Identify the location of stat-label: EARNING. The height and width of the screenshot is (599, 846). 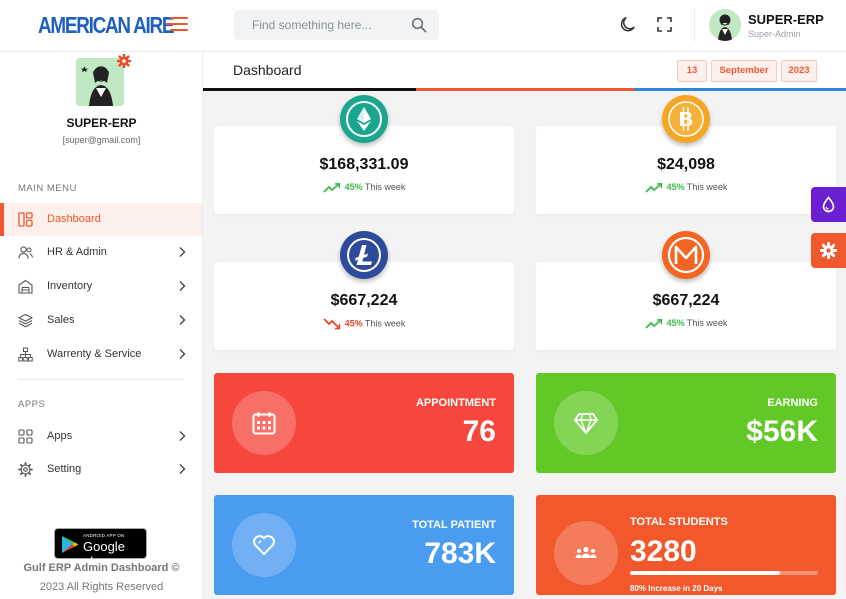
(792, 403).